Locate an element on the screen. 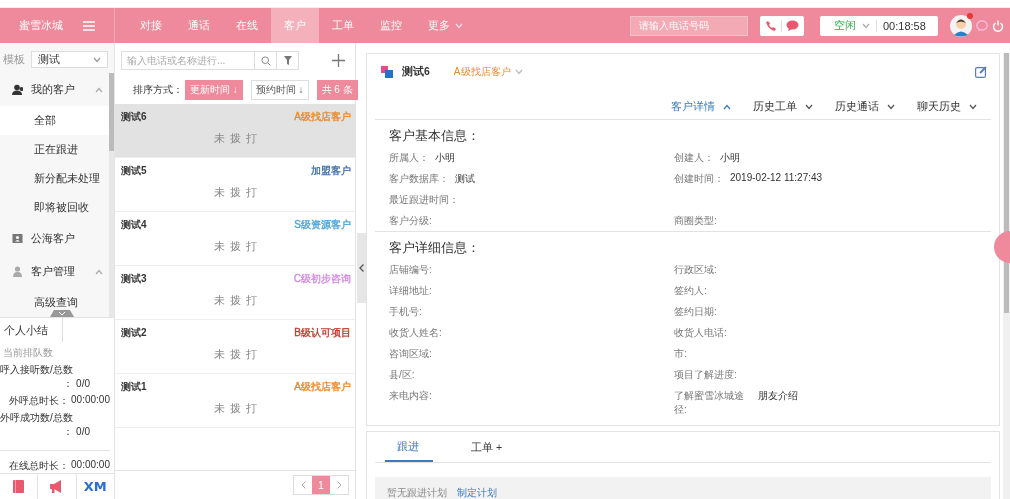 This screenshot has height=499, width=1010. template-label: 模板 is located at coordinates (14, 59).